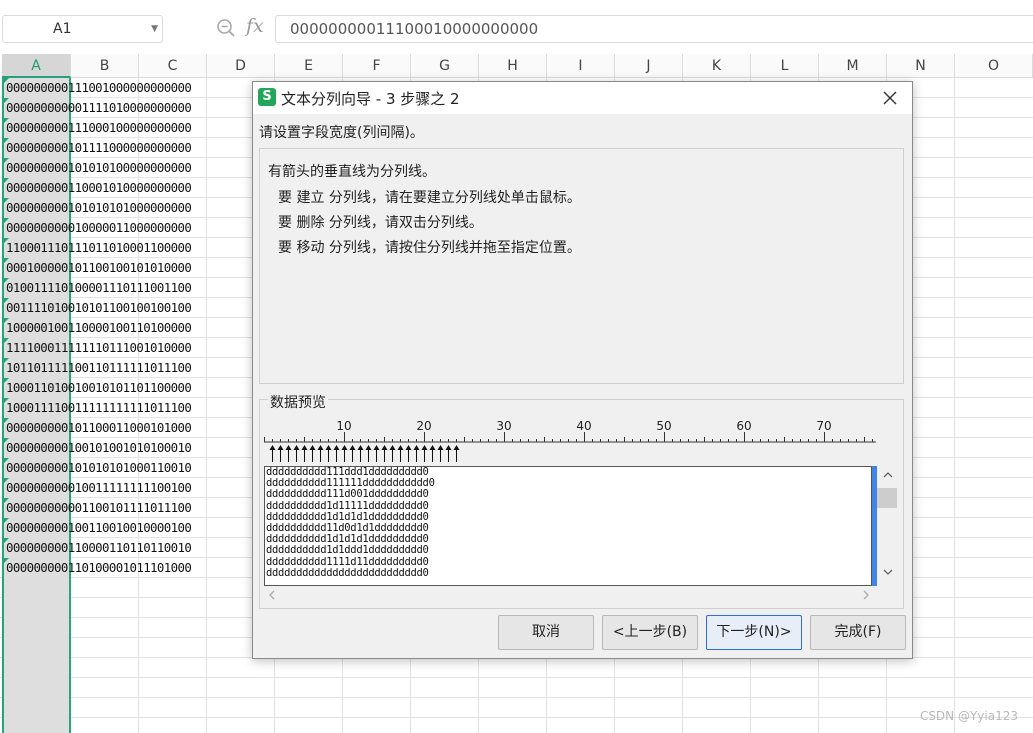 The image size is (1033, 733). Describe the element at coordinates (241, 66) in the screenshot. I see `column-header-d: D` at that location.